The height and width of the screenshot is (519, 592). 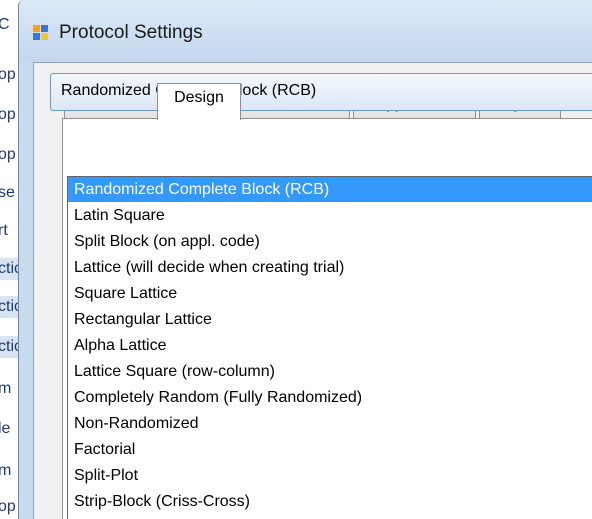 What do you see at coordinates (330, 501) in the screenshot?
I see `design-option-strip-block: Strip-Block (Criss-Cross)` at bounding box center [330, 501].